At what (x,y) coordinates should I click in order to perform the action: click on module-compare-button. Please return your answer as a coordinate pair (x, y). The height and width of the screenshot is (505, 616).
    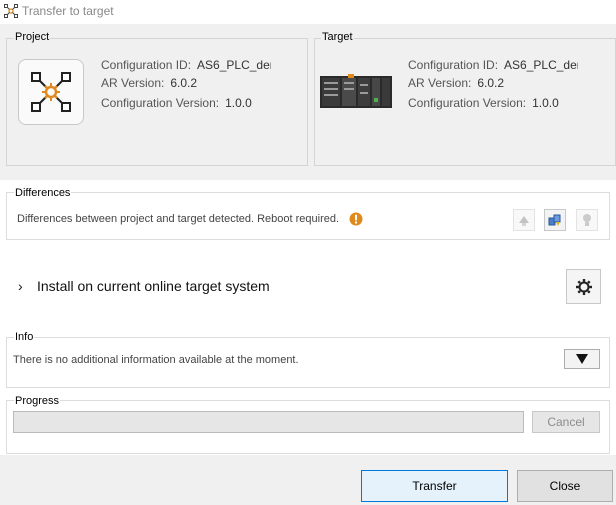
    Looking at the image, I should click on (555, 220).